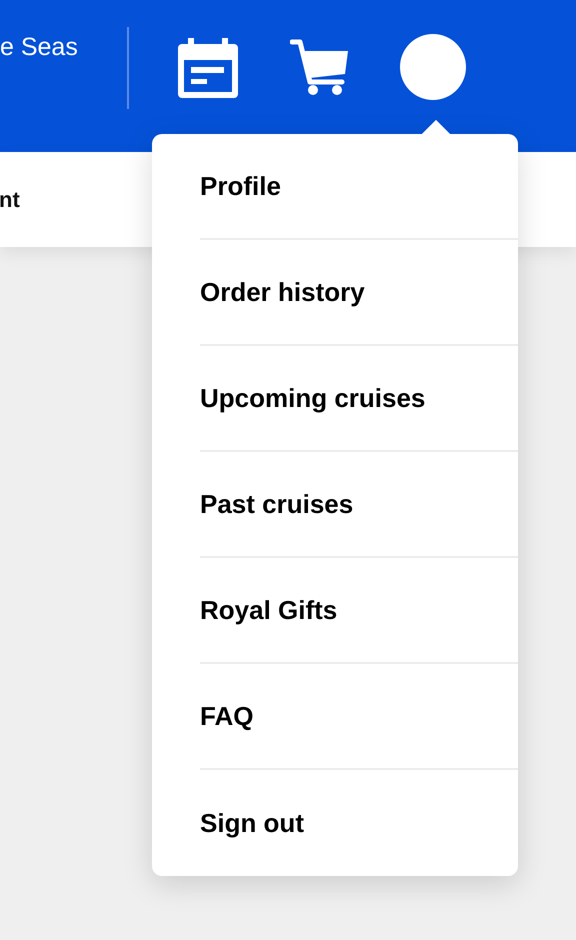 Image resolution: width=576 pixels, height=940 pixels. What do you see at coordinates (208, 68) in the screenshot?
I see `calendar-icon` at bounding box center [208, 68].